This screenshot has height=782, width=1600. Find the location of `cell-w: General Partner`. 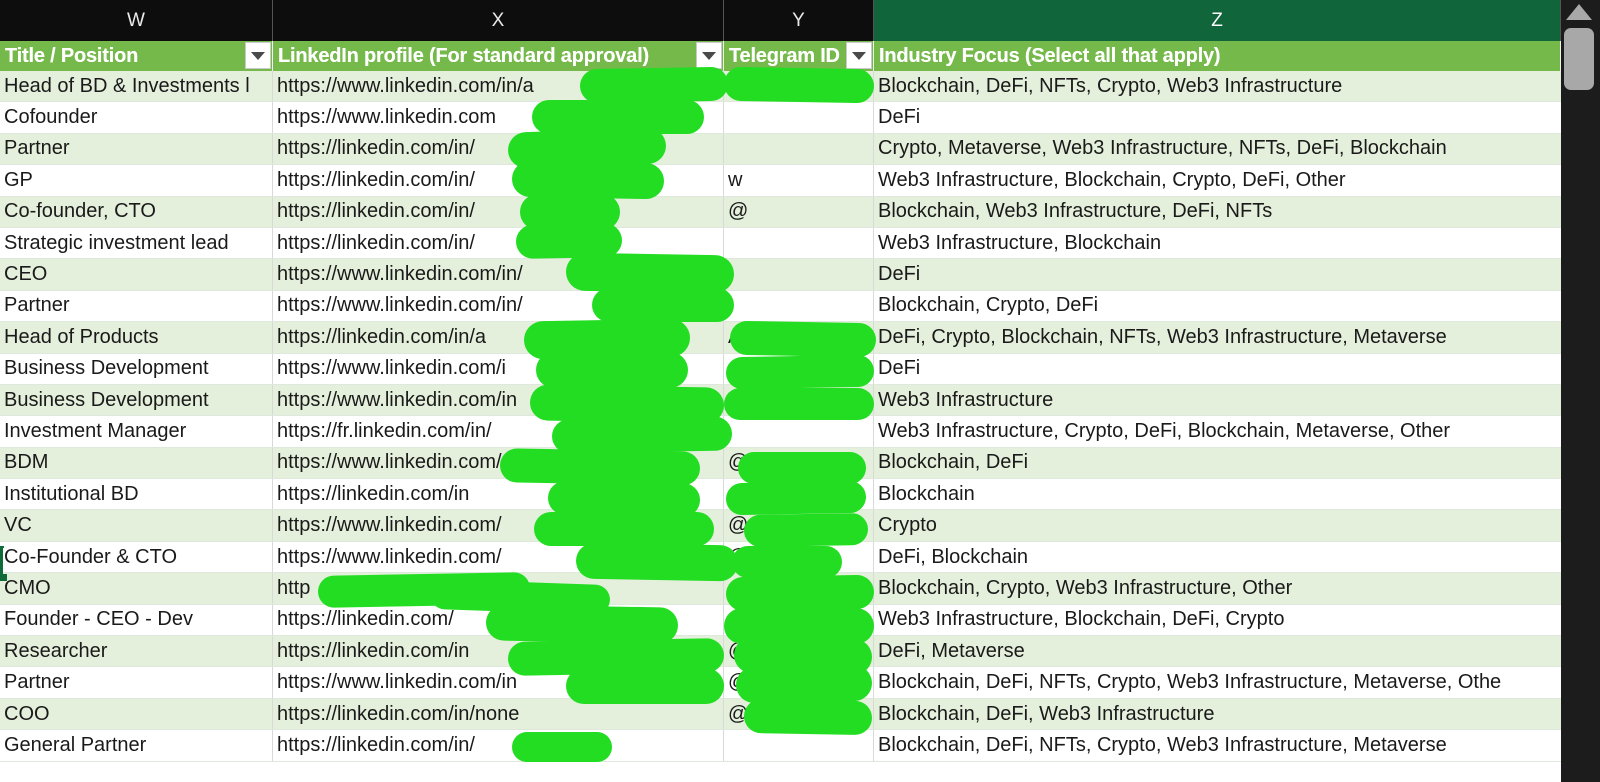

cell-w: General Partner is located at coordinates (136, 745).